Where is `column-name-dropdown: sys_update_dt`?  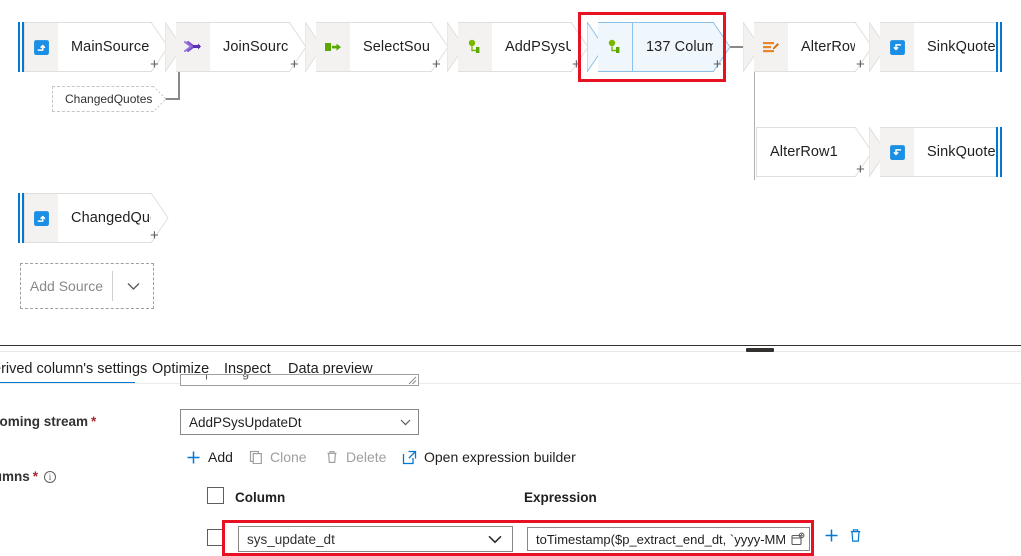
column-name-dropdown: sys_update_dt is located at coordinates (375, 539).